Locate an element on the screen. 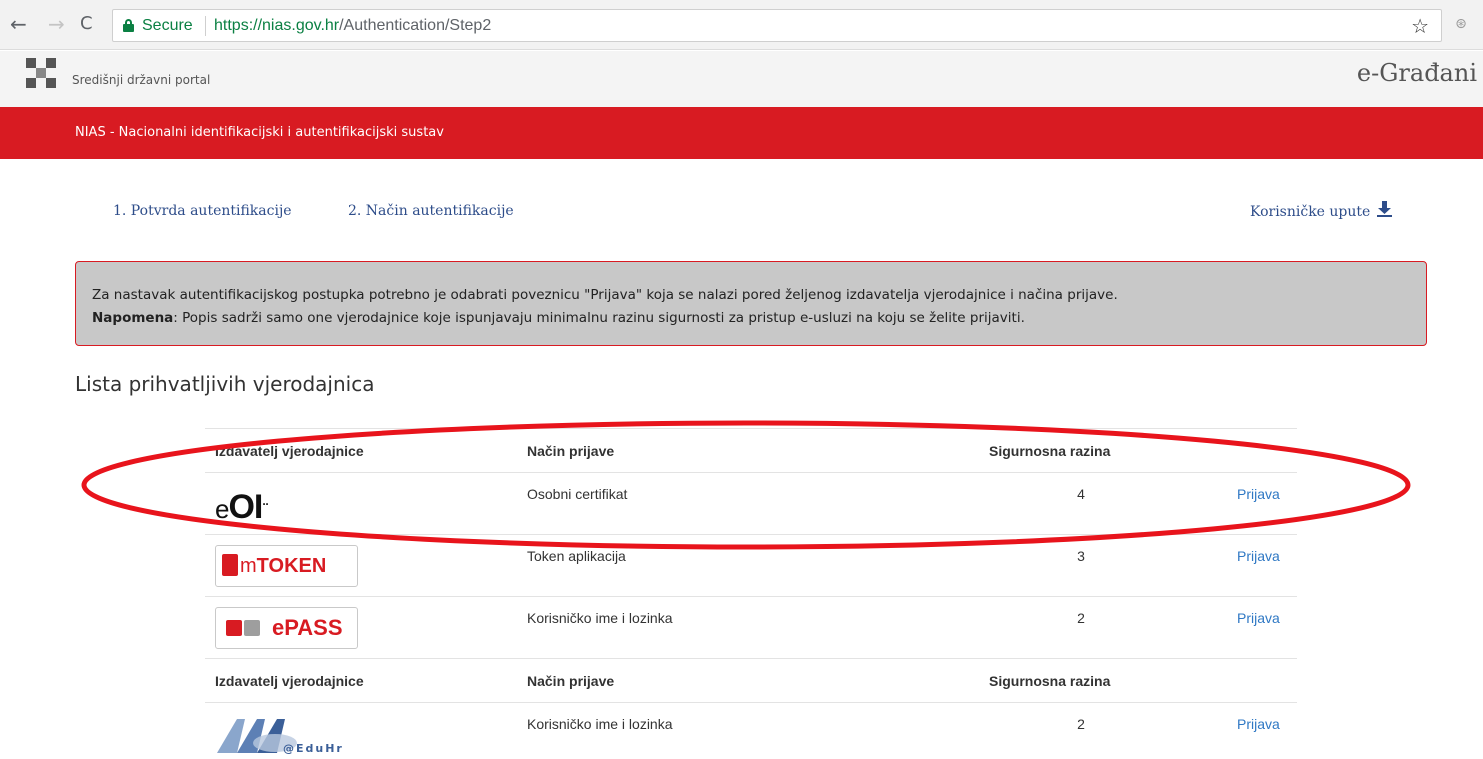 The image size is (1483, 759). portal-logo-icon is located at coordinates (41, 73).